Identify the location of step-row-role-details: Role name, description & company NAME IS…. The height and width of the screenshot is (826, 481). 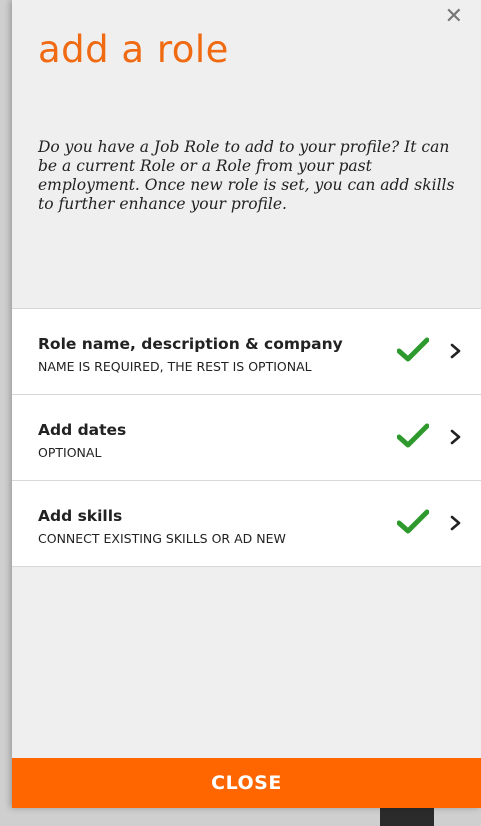
(246, 352).